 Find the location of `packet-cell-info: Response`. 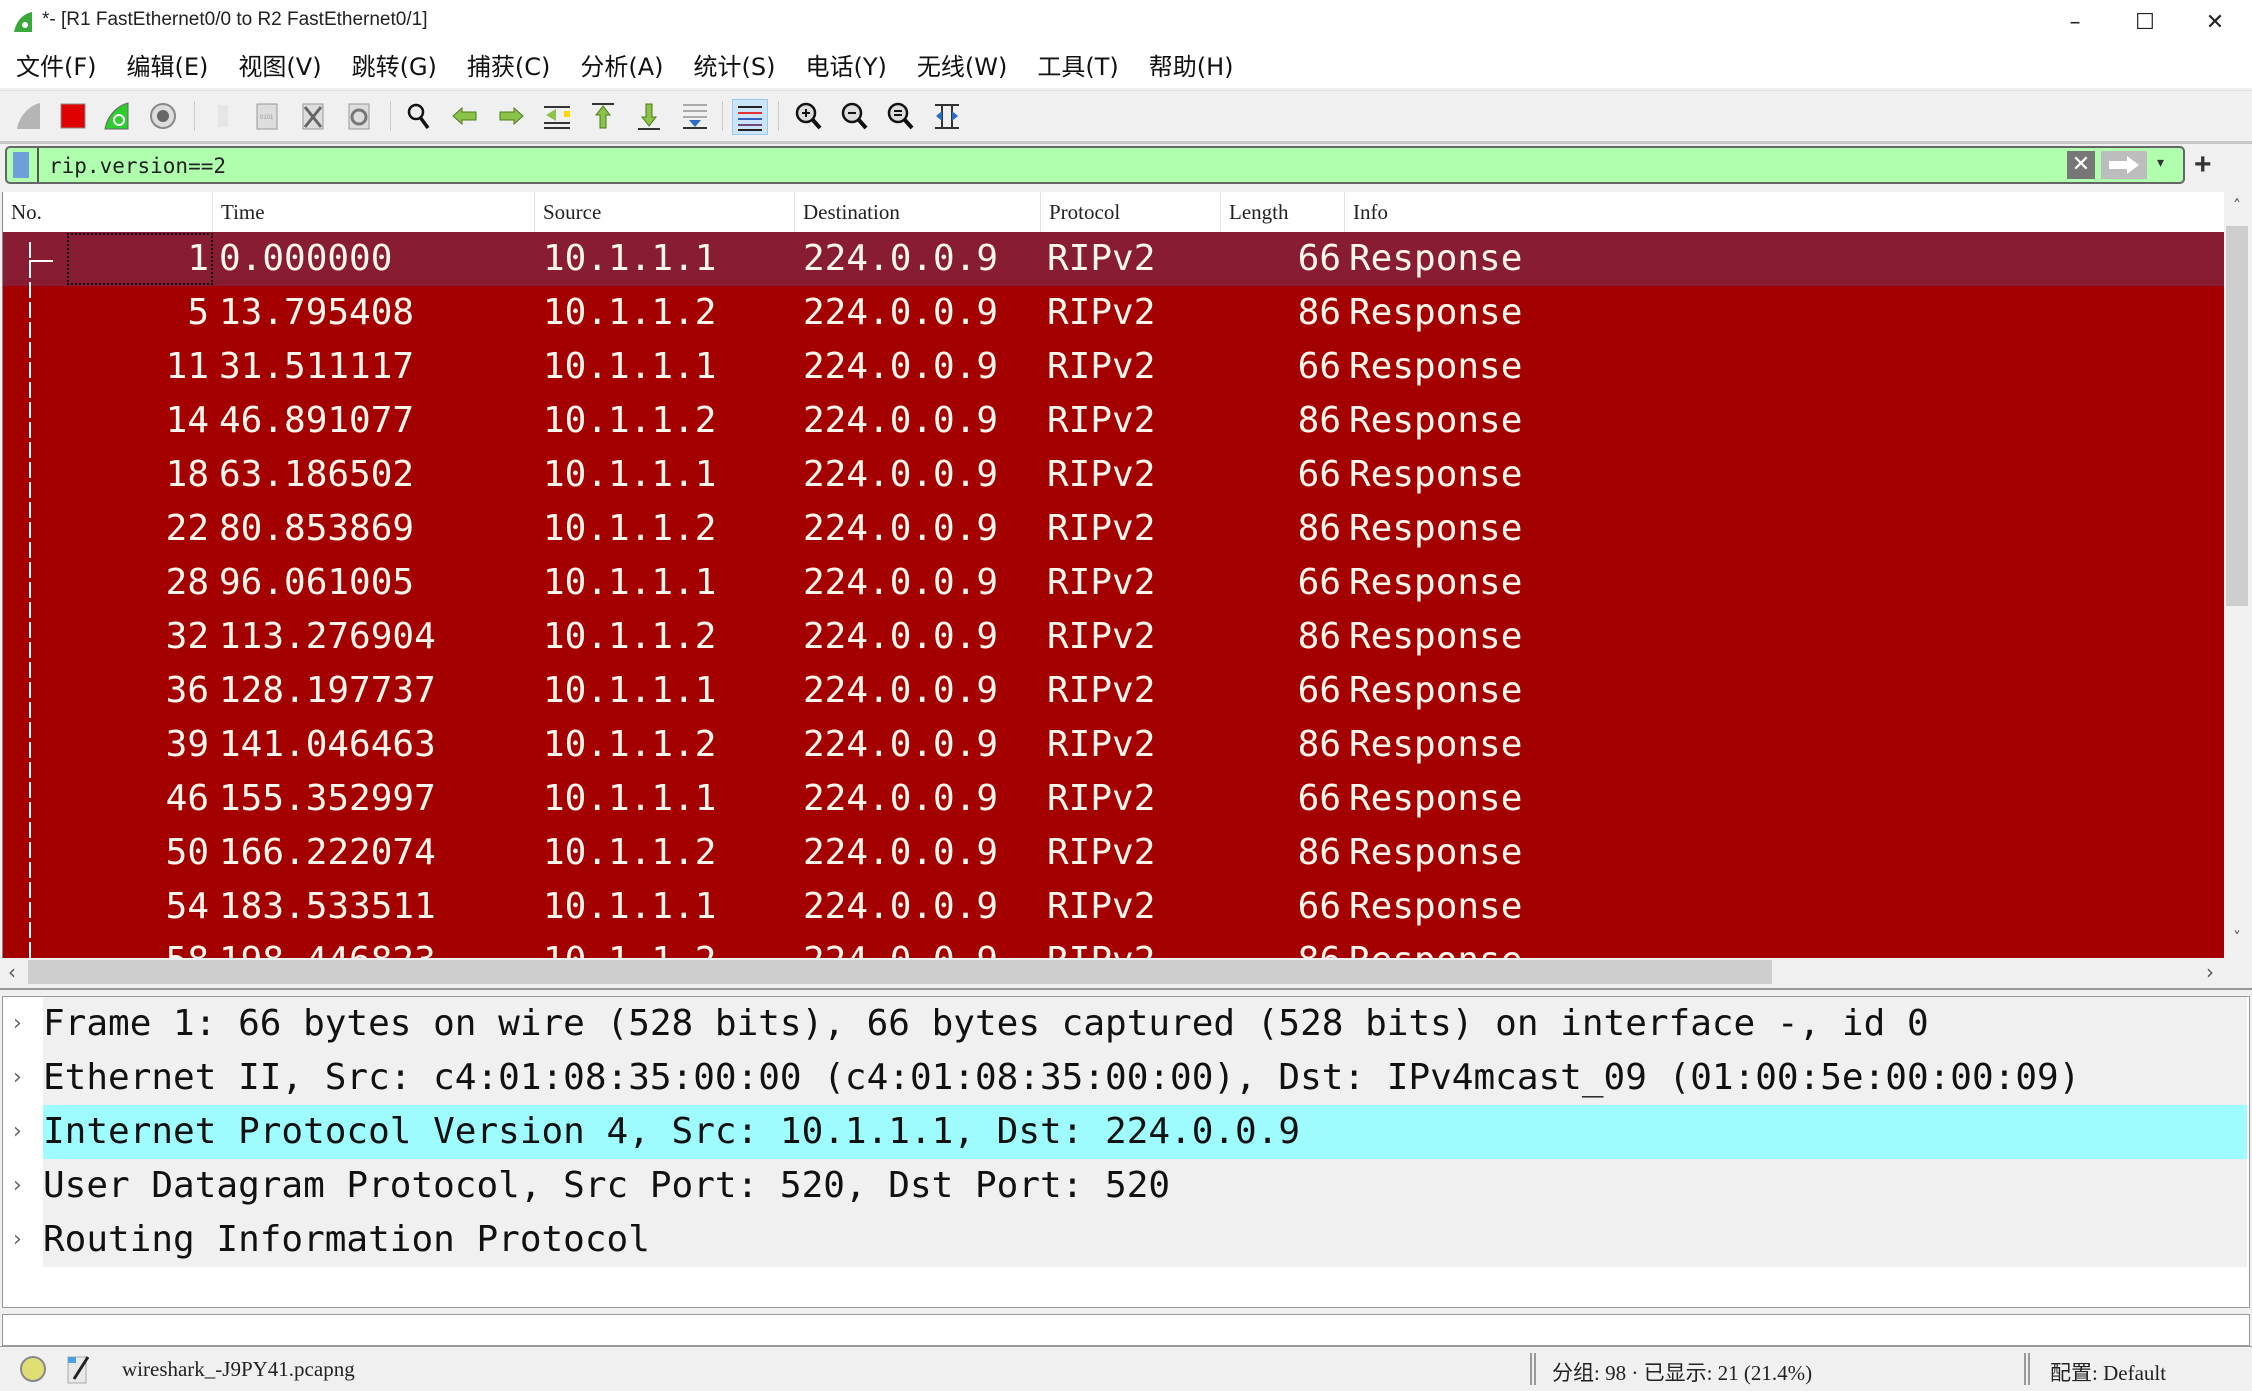

packet-cell-info: Response is located at coordinates (1436, 798).